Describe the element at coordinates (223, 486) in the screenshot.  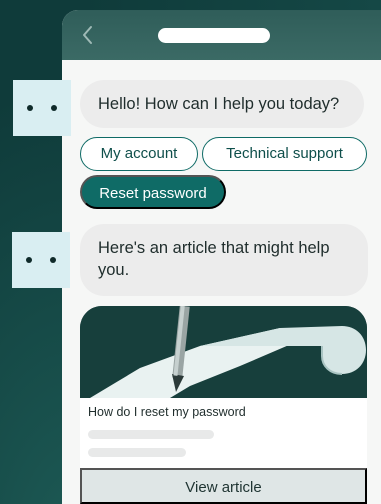
I see `view-article-button: View article` at that location.